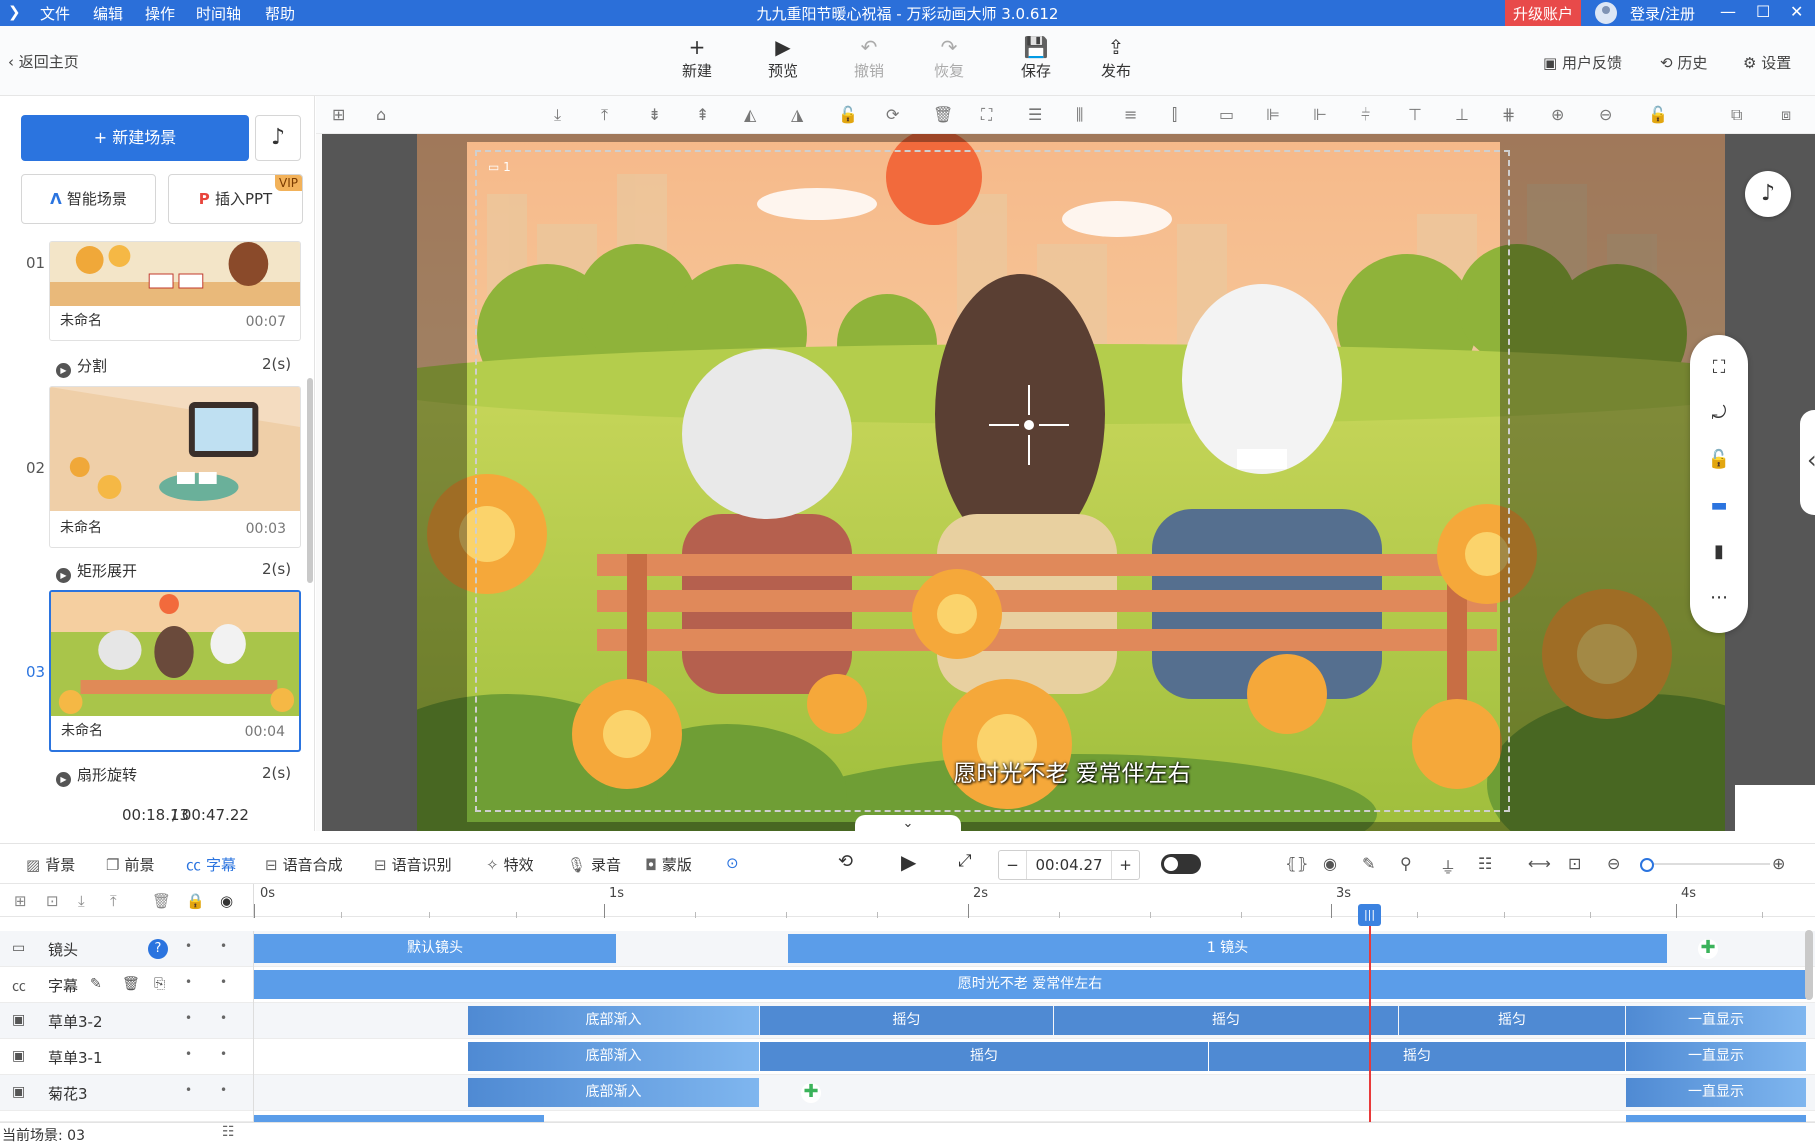 The height and width of the screenshot is (1145, 1815). Describe the element at coordinates (1370, 1013) in the screenshot. I see `playhead-line` at that location.